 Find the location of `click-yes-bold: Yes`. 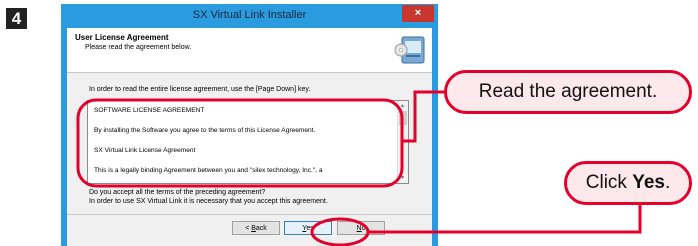

click-yes-bold: Yes is located at coordinates (648, 182).